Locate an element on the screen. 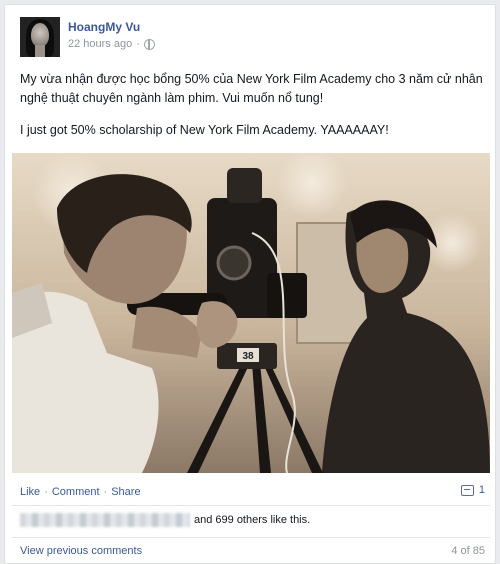 This screenshot has height=564, width=500. post-meta: HoangMy Vu 22 hours ago · is located at coordinates (111, 37).